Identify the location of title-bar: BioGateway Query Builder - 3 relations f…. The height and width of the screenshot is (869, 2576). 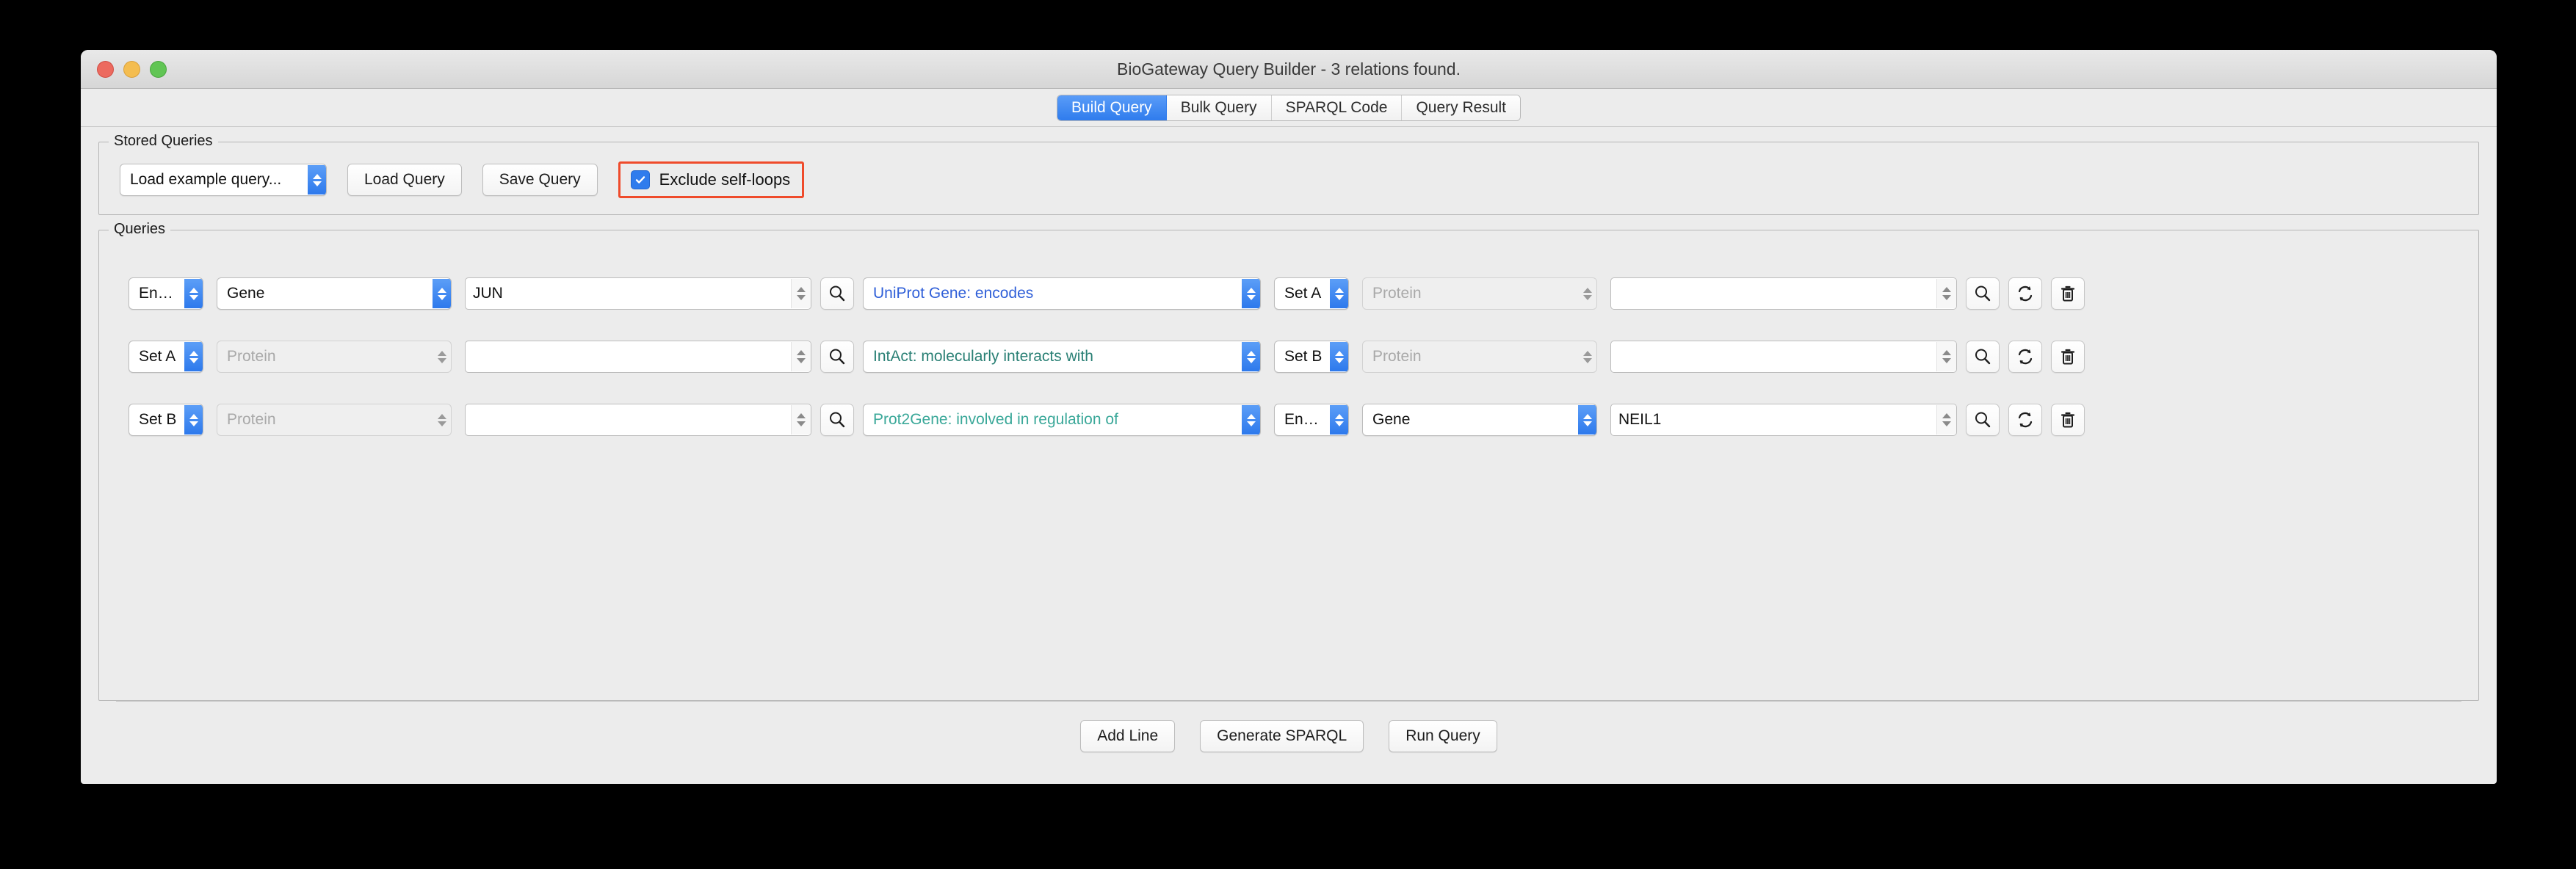
(1289, 69).